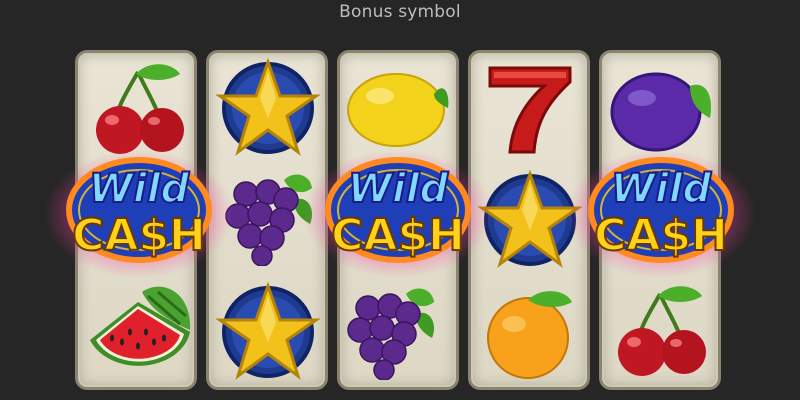  What do you see at coordinates (391, 334) in the screenshot?
I see `grapes-icon` at bounding box center [391, 334].